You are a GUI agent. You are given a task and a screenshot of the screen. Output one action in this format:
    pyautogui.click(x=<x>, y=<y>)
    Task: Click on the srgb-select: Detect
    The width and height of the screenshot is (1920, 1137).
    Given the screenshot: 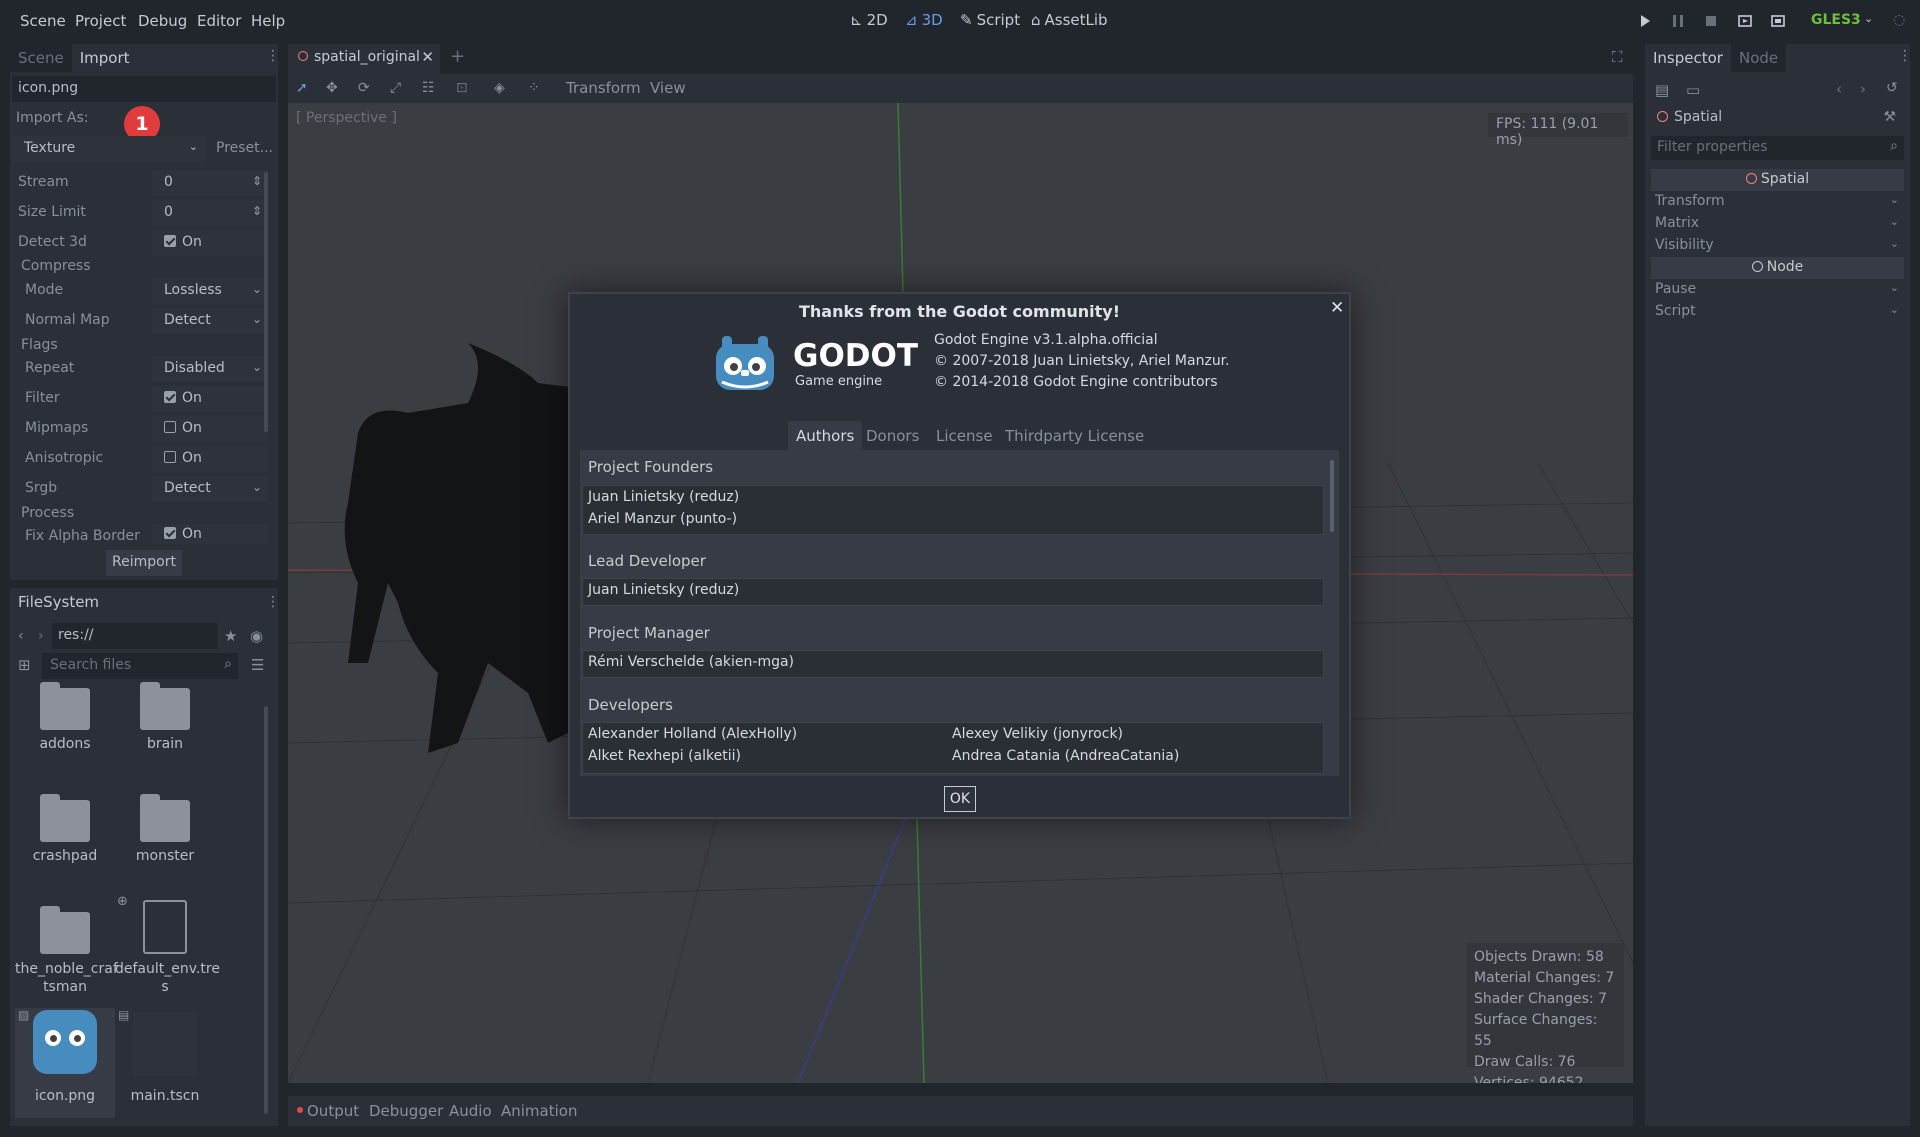 What is the action you would take?
    pyautogui.click(x=210, y=489)
    